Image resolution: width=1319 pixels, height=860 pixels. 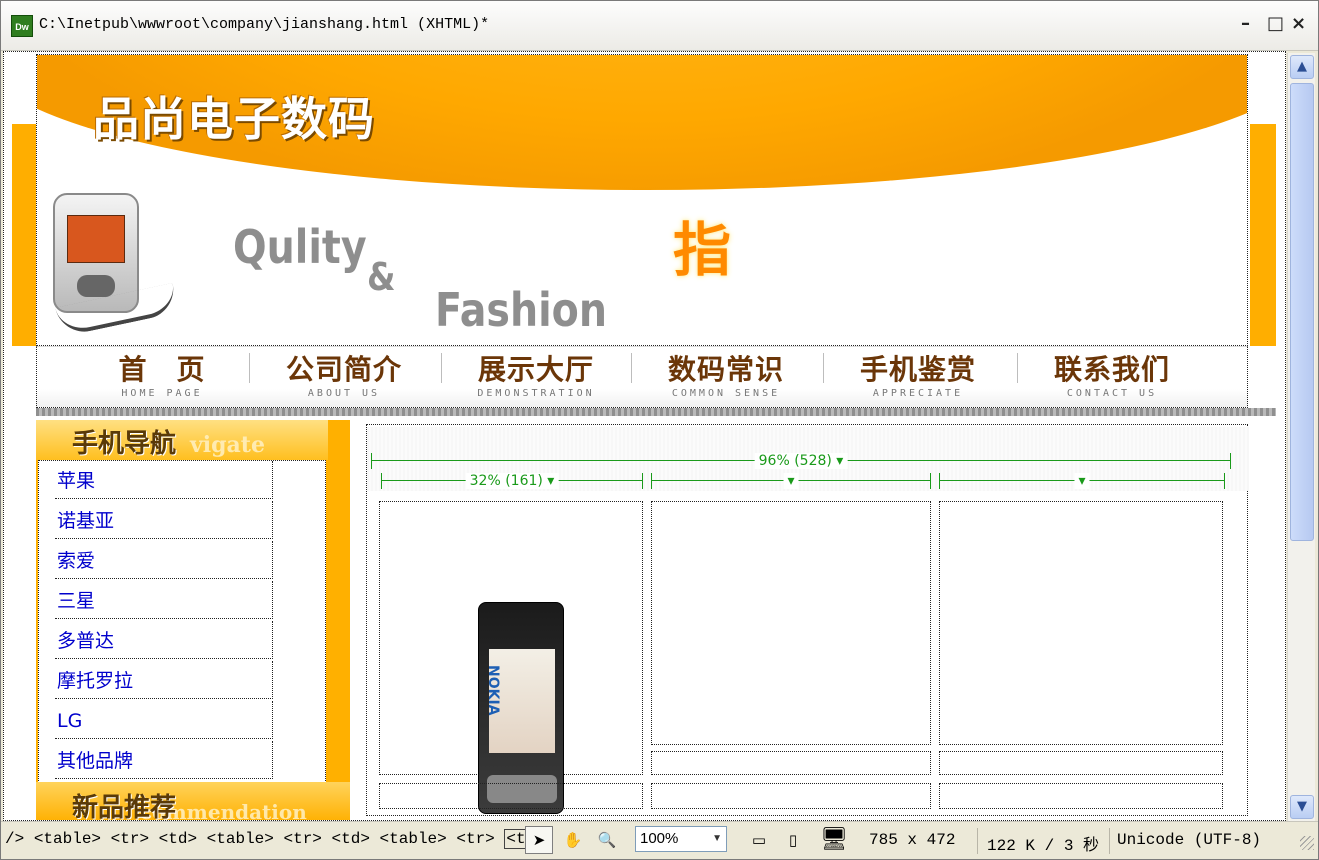 I want to click on nav-label-cn: 公司简介, so click(x=343, y=369).